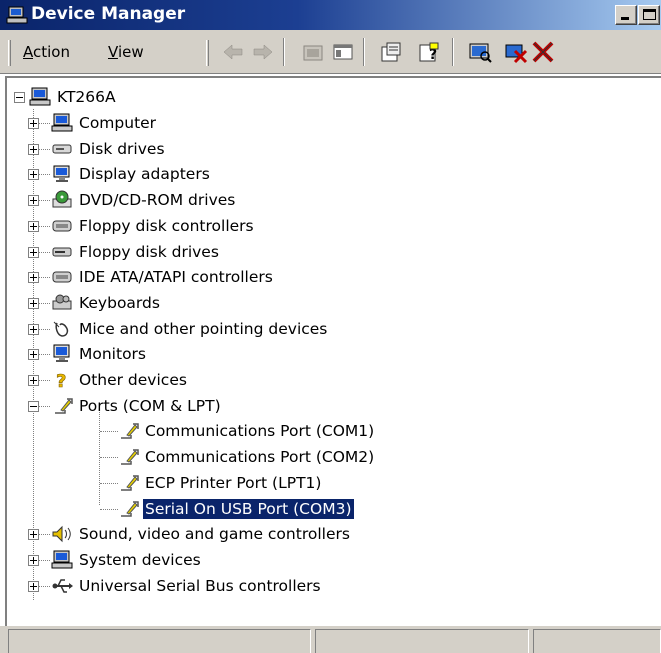  What do you see at coordinates (62, 251) in the screenshot?
I see `floppy-drive-icon` at bounding box center [62, 251].